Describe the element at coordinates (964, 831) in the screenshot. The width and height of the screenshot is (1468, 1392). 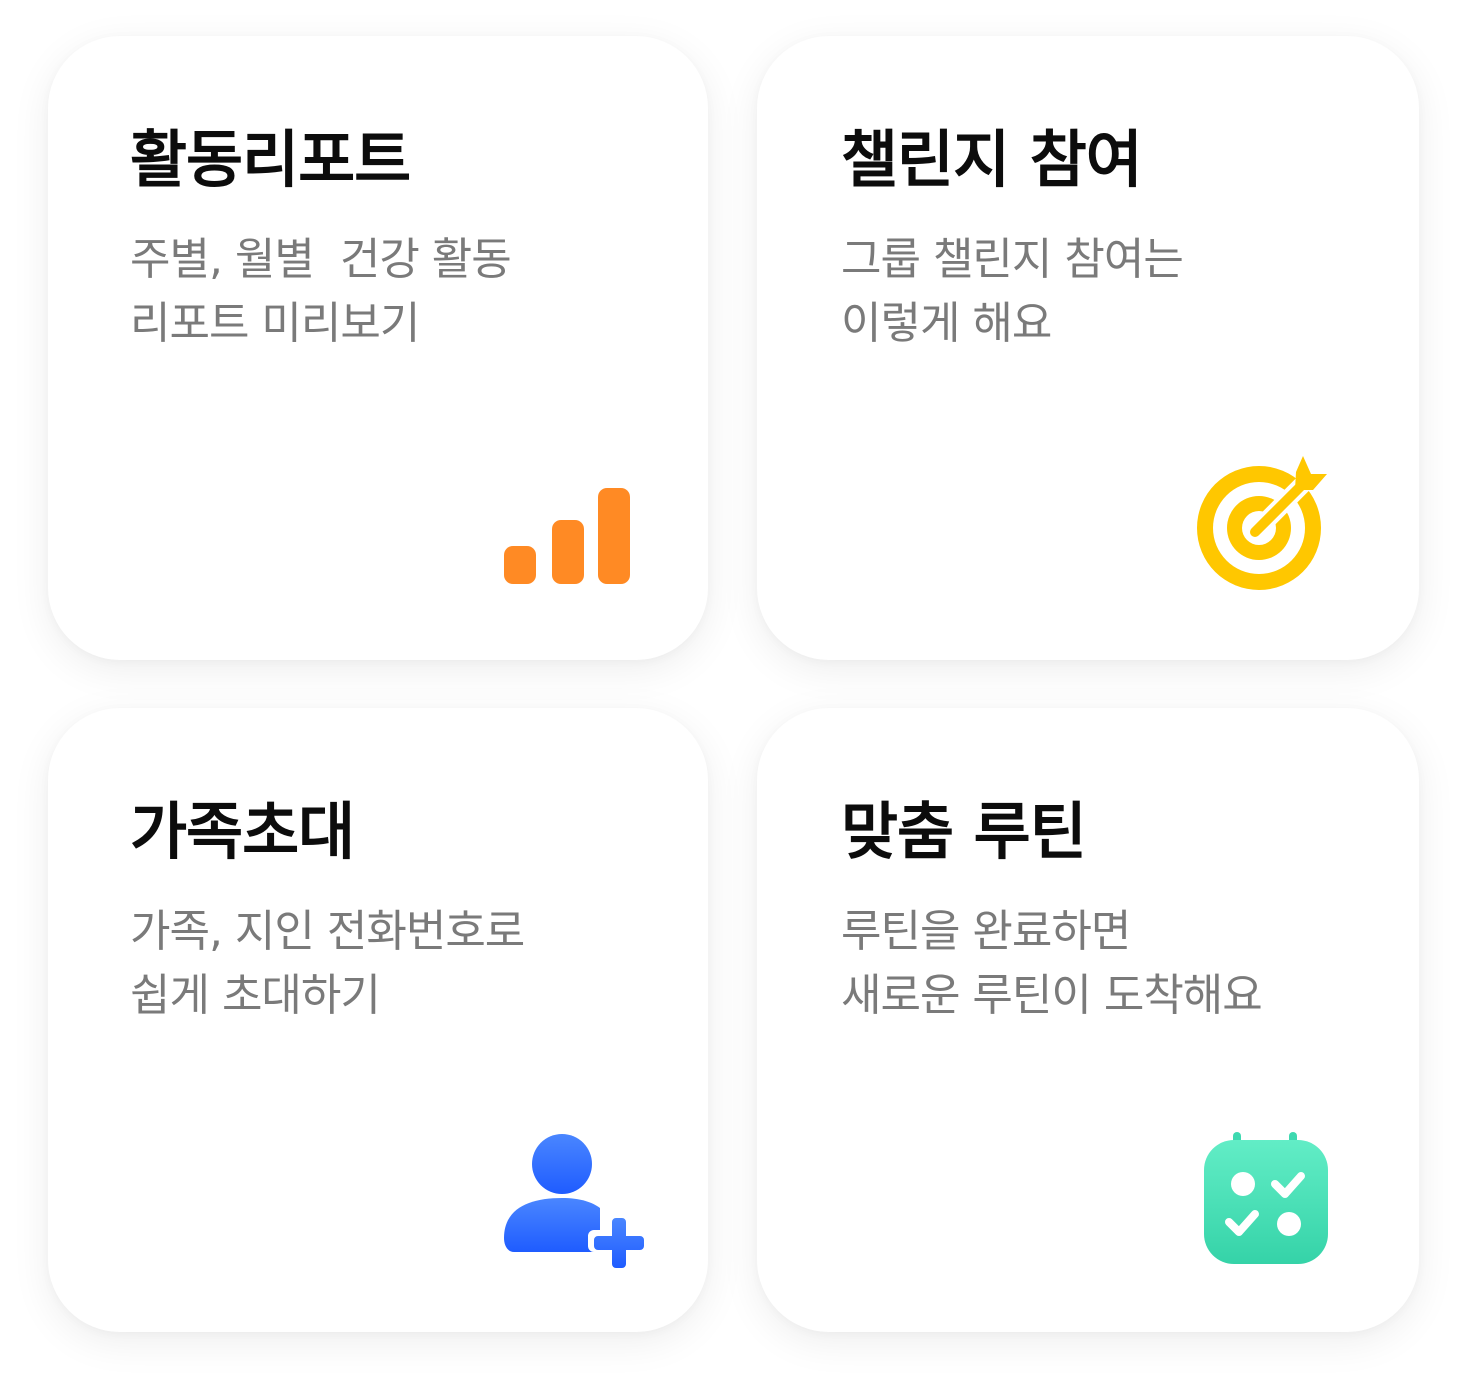
I see `card-title: 맞춤 루틴` at that location.